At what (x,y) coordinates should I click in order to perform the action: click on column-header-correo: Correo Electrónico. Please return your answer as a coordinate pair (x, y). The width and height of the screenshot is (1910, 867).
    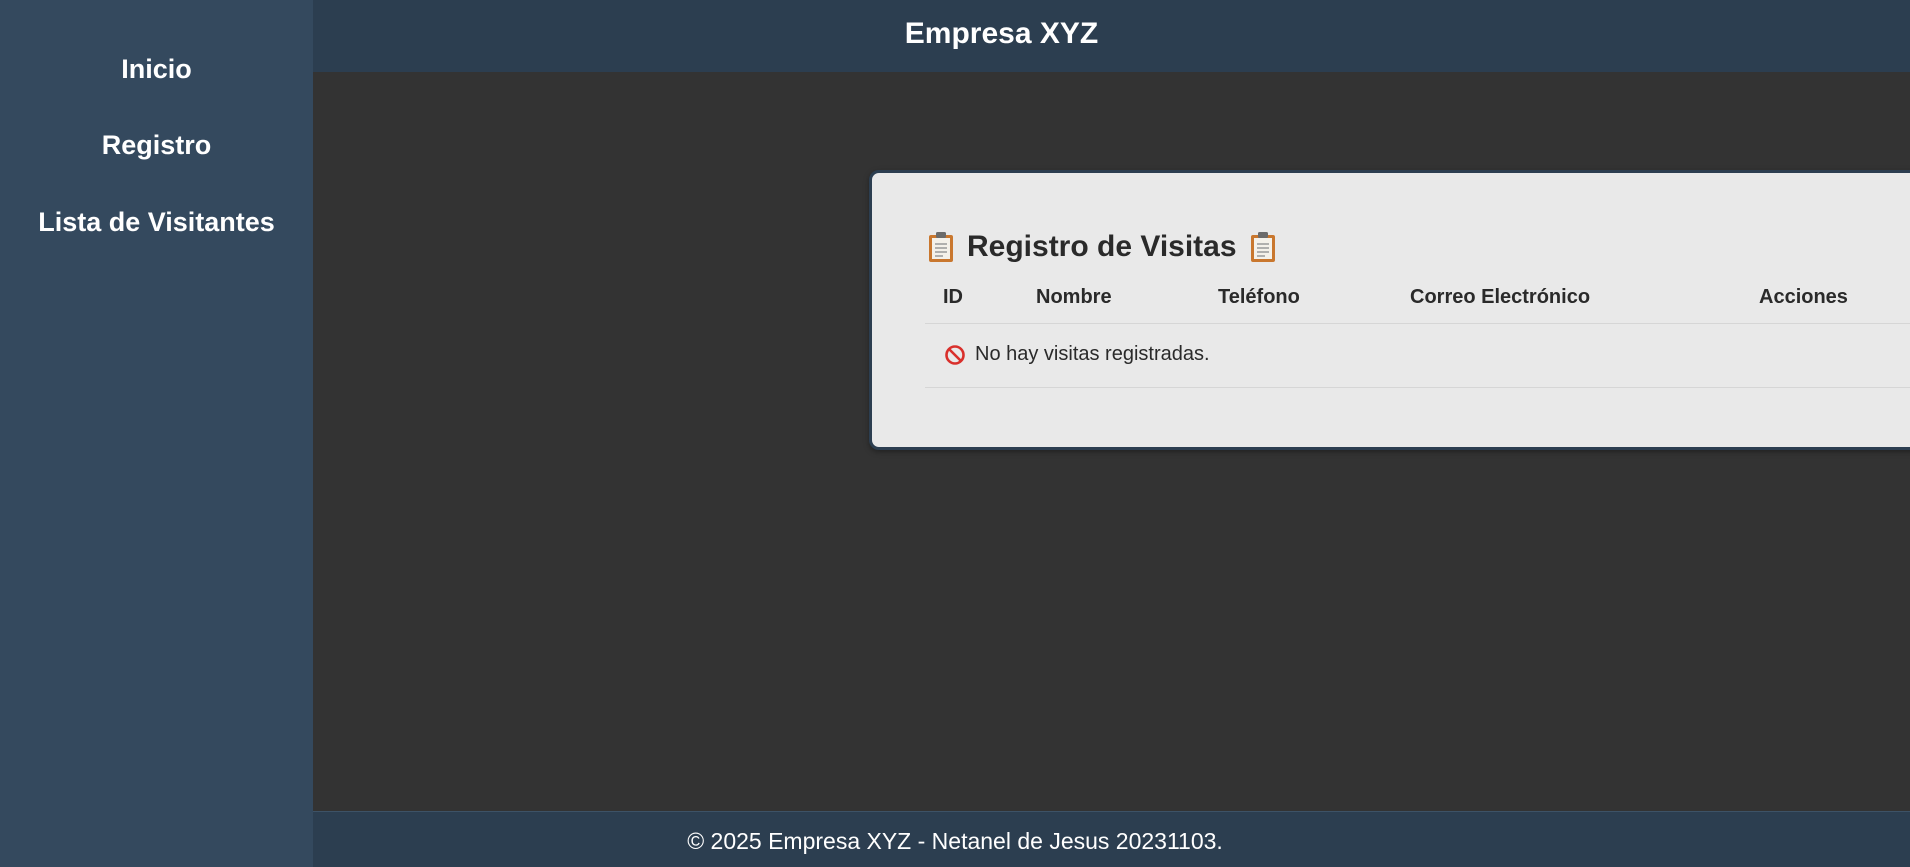
    Looking at the image, I should click on (1500, 297).